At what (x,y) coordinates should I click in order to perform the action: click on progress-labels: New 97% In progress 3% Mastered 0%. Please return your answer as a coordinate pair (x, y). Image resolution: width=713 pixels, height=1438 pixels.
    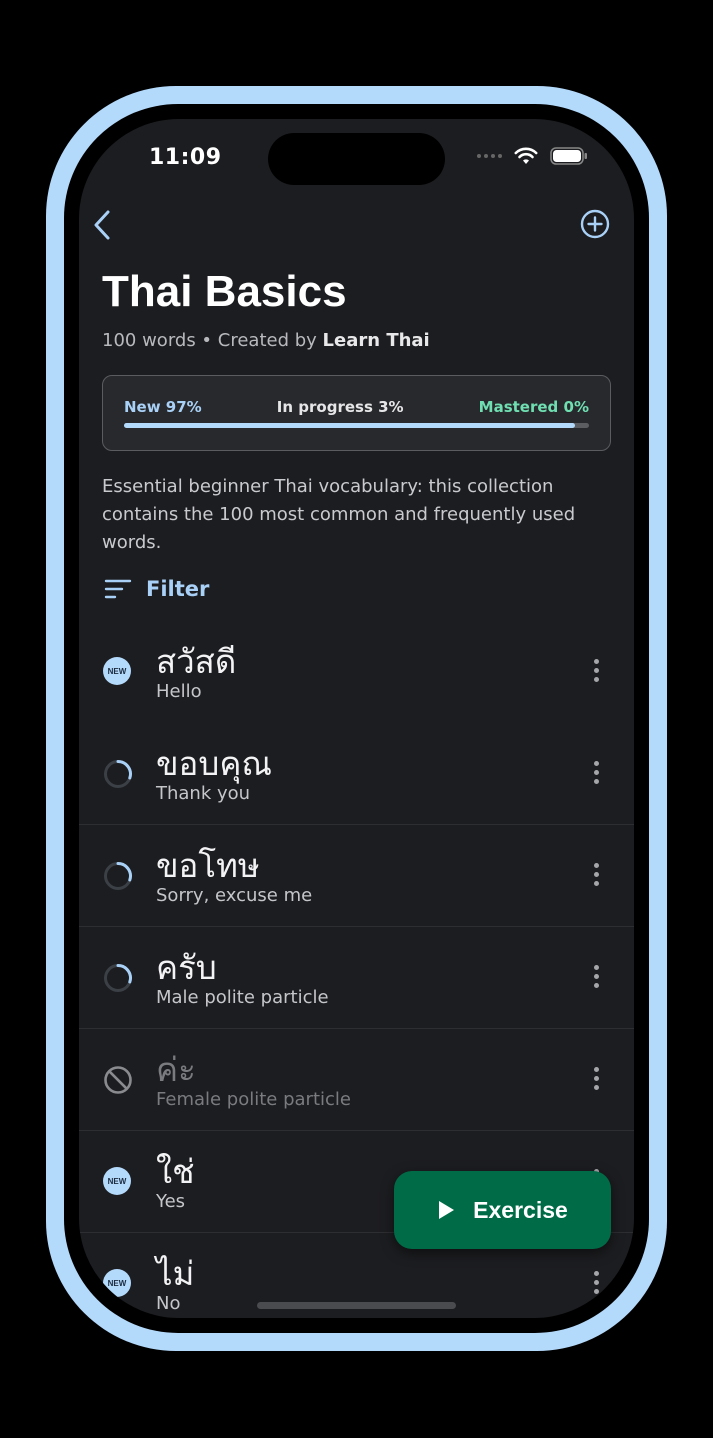
    Looking at the image, I should click on (356, 407).